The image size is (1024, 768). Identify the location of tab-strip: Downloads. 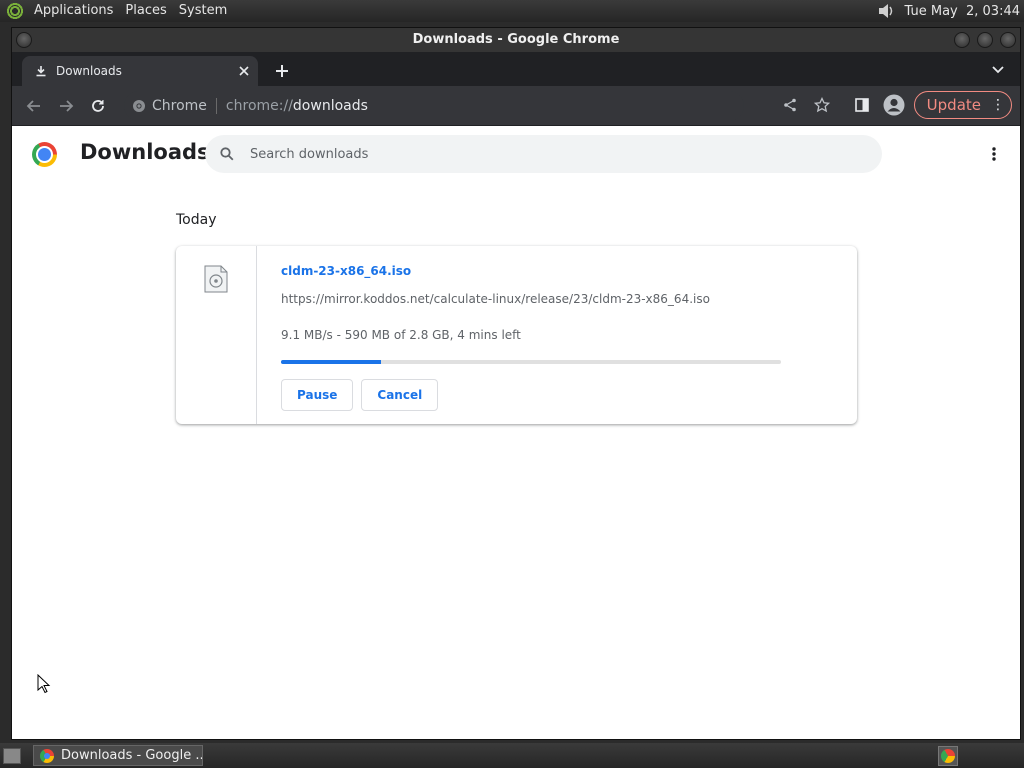
(516, 69).